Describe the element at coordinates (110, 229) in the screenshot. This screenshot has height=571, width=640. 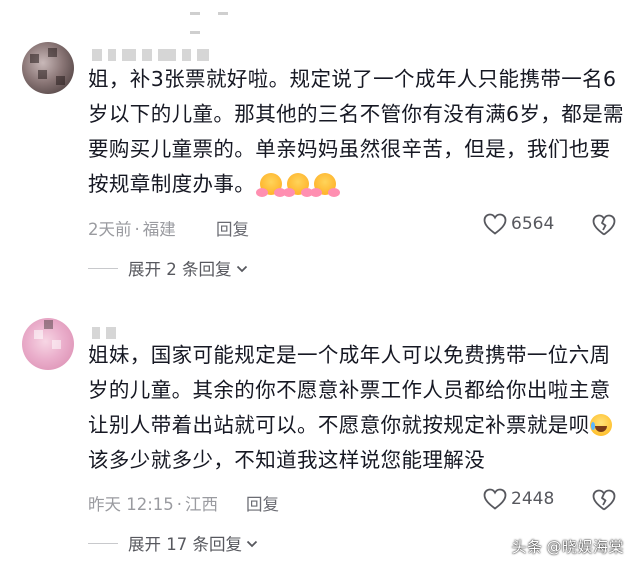
I see `comment-time: 2天前` at that location.